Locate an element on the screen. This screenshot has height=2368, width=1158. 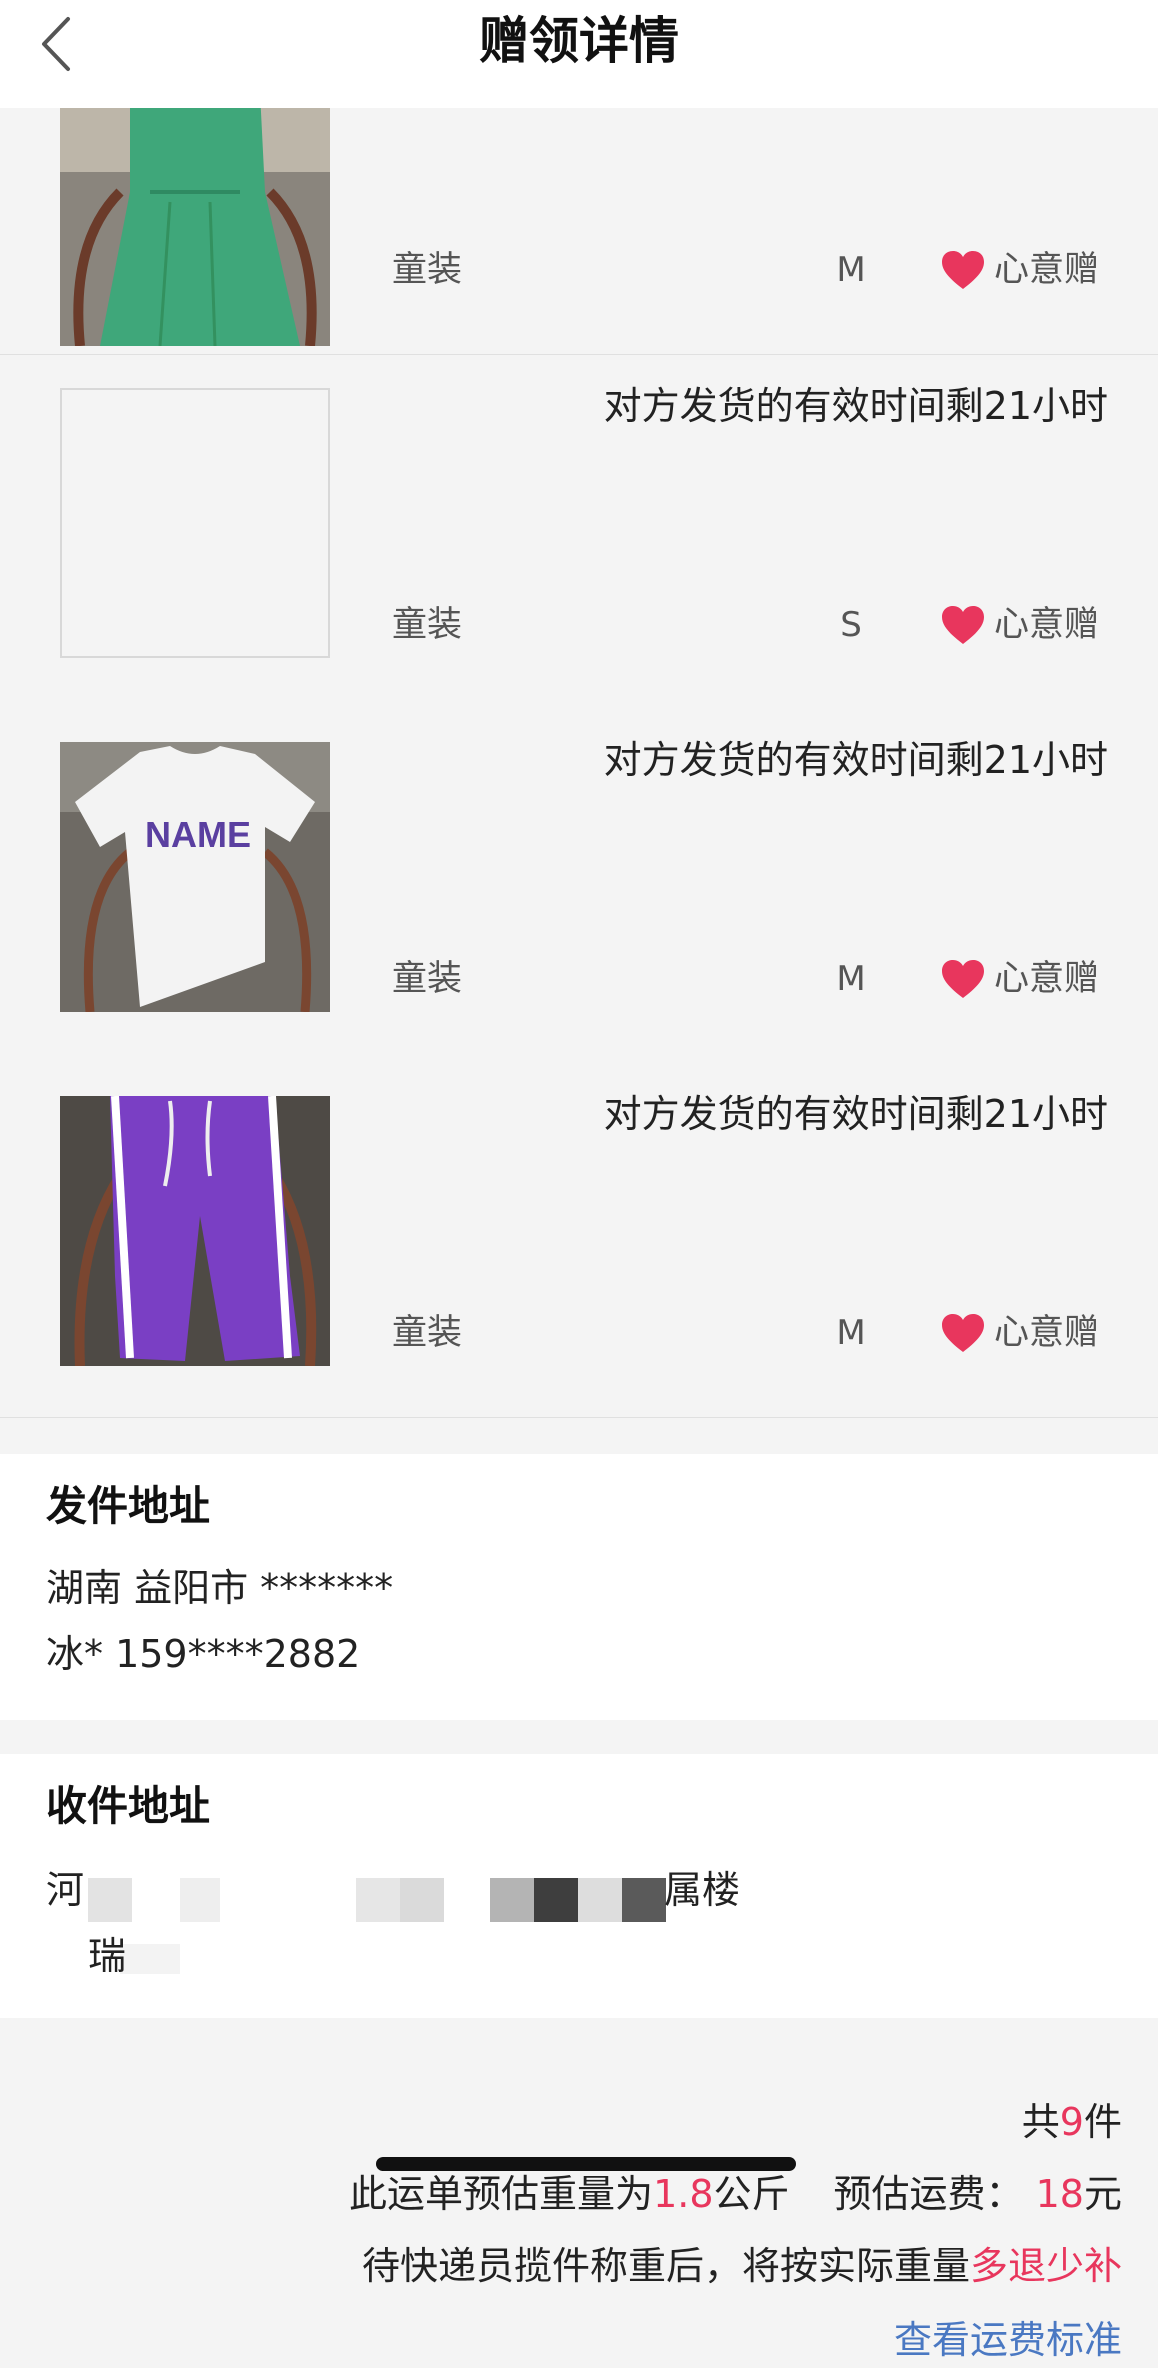
list-item: 对方发货的有效时间剩21小时 童装 S 心意赠 is located at coordinates (579, 532).